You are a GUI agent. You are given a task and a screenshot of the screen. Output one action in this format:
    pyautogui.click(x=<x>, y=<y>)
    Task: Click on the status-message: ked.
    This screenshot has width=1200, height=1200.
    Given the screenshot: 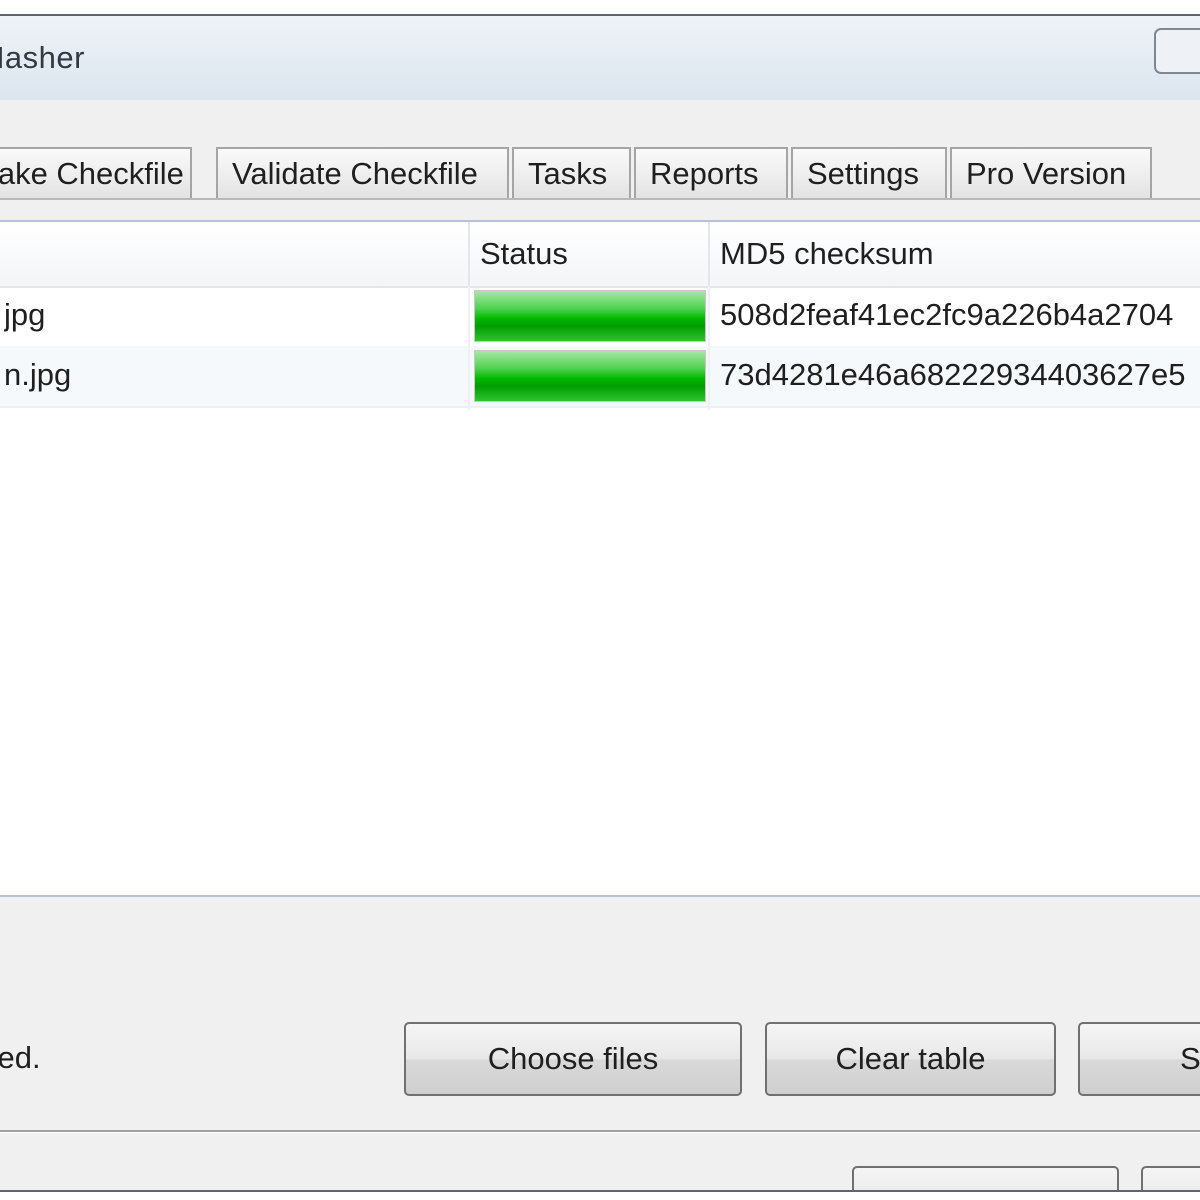 What is the action you would take?
    pyautogui.click(x=20, y=1057)
    